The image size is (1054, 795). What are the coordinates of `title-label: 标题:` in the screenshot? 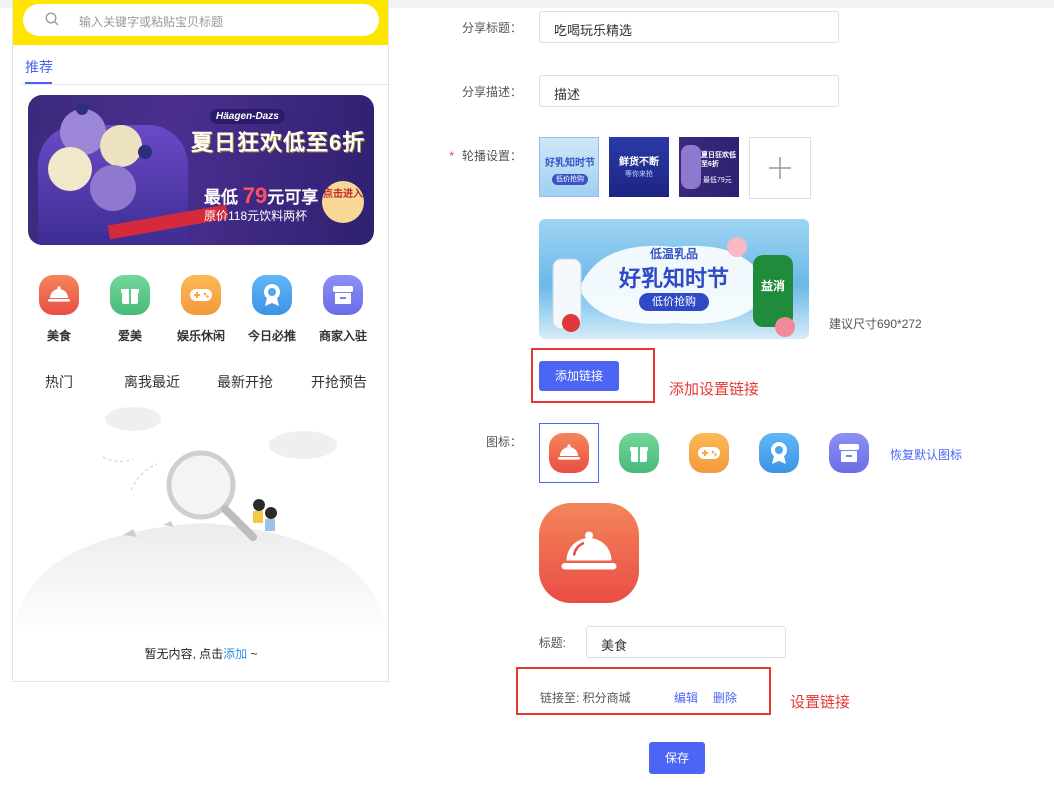 It's located at (552, 643).